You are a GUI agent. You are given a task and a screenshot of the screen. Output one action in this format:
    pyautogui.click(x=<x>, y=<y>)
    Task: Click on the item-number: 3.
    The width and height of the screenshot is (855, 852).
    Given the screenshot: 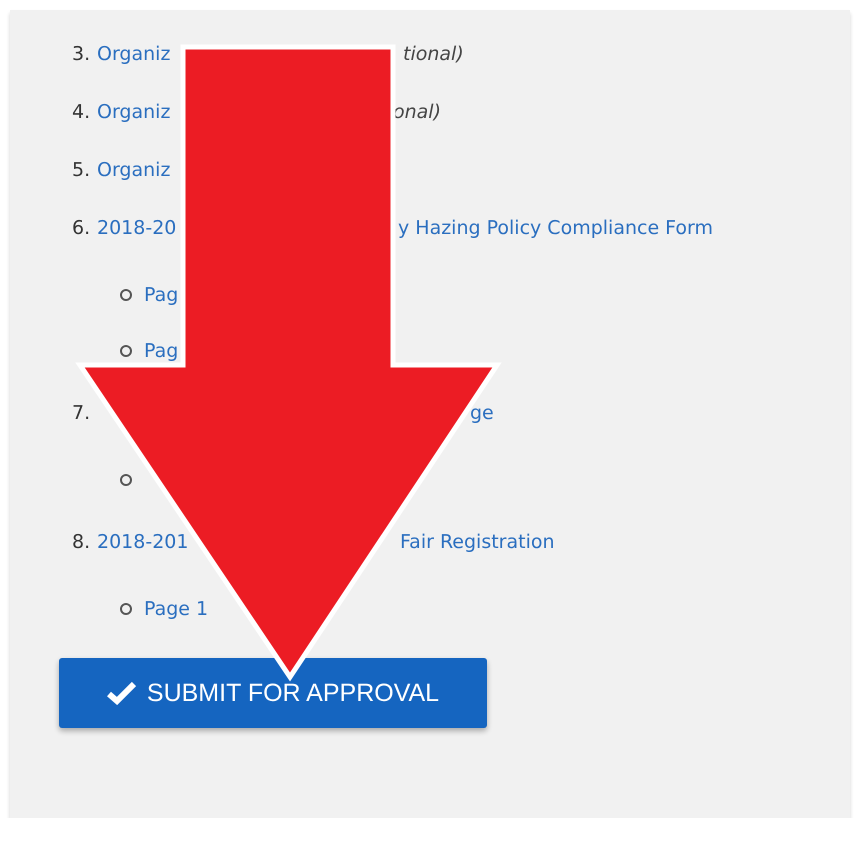 What is the action you would take?
    pyautogui.click(x=82, y=54)
    